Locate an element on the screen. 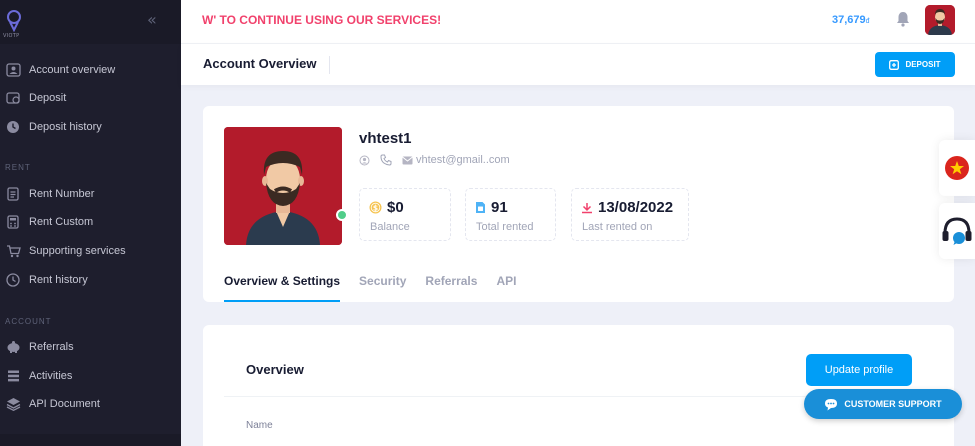 The height and width of the screenshot is (446, 975). page-toolbar: Account Overview DEPOSIT is located at coordinates (578, 64).